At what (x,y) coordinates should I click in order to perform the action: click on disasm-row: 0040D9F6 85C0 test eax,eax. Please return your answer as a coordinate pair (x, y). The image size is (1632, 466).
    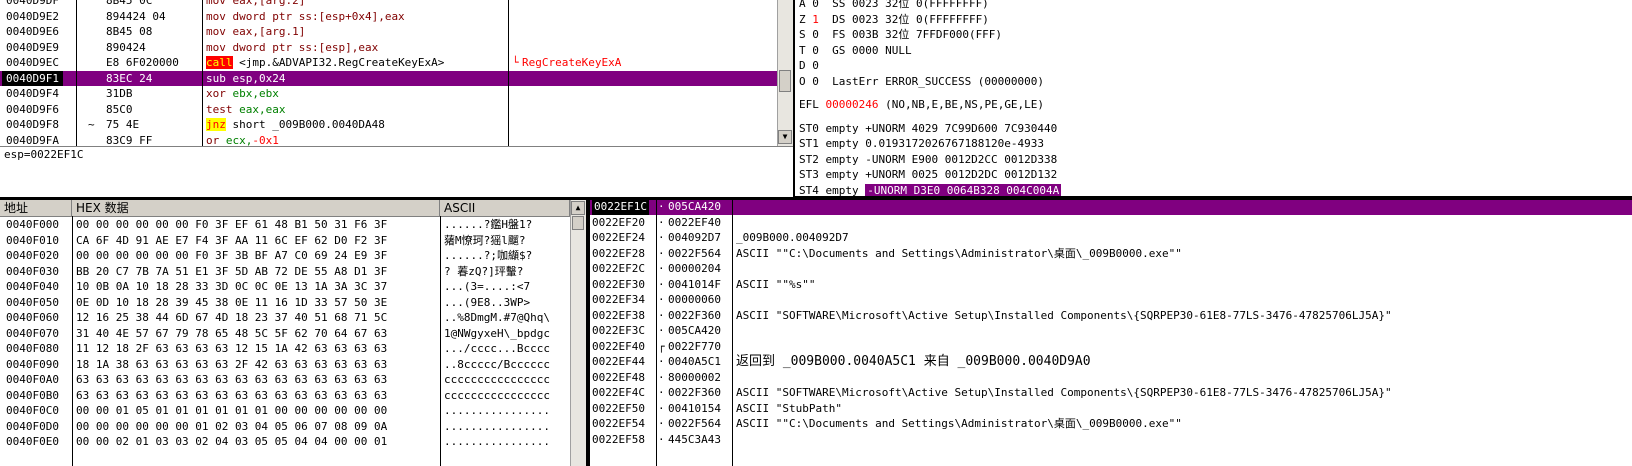
    Looking at the image, I should click on (388, 110).